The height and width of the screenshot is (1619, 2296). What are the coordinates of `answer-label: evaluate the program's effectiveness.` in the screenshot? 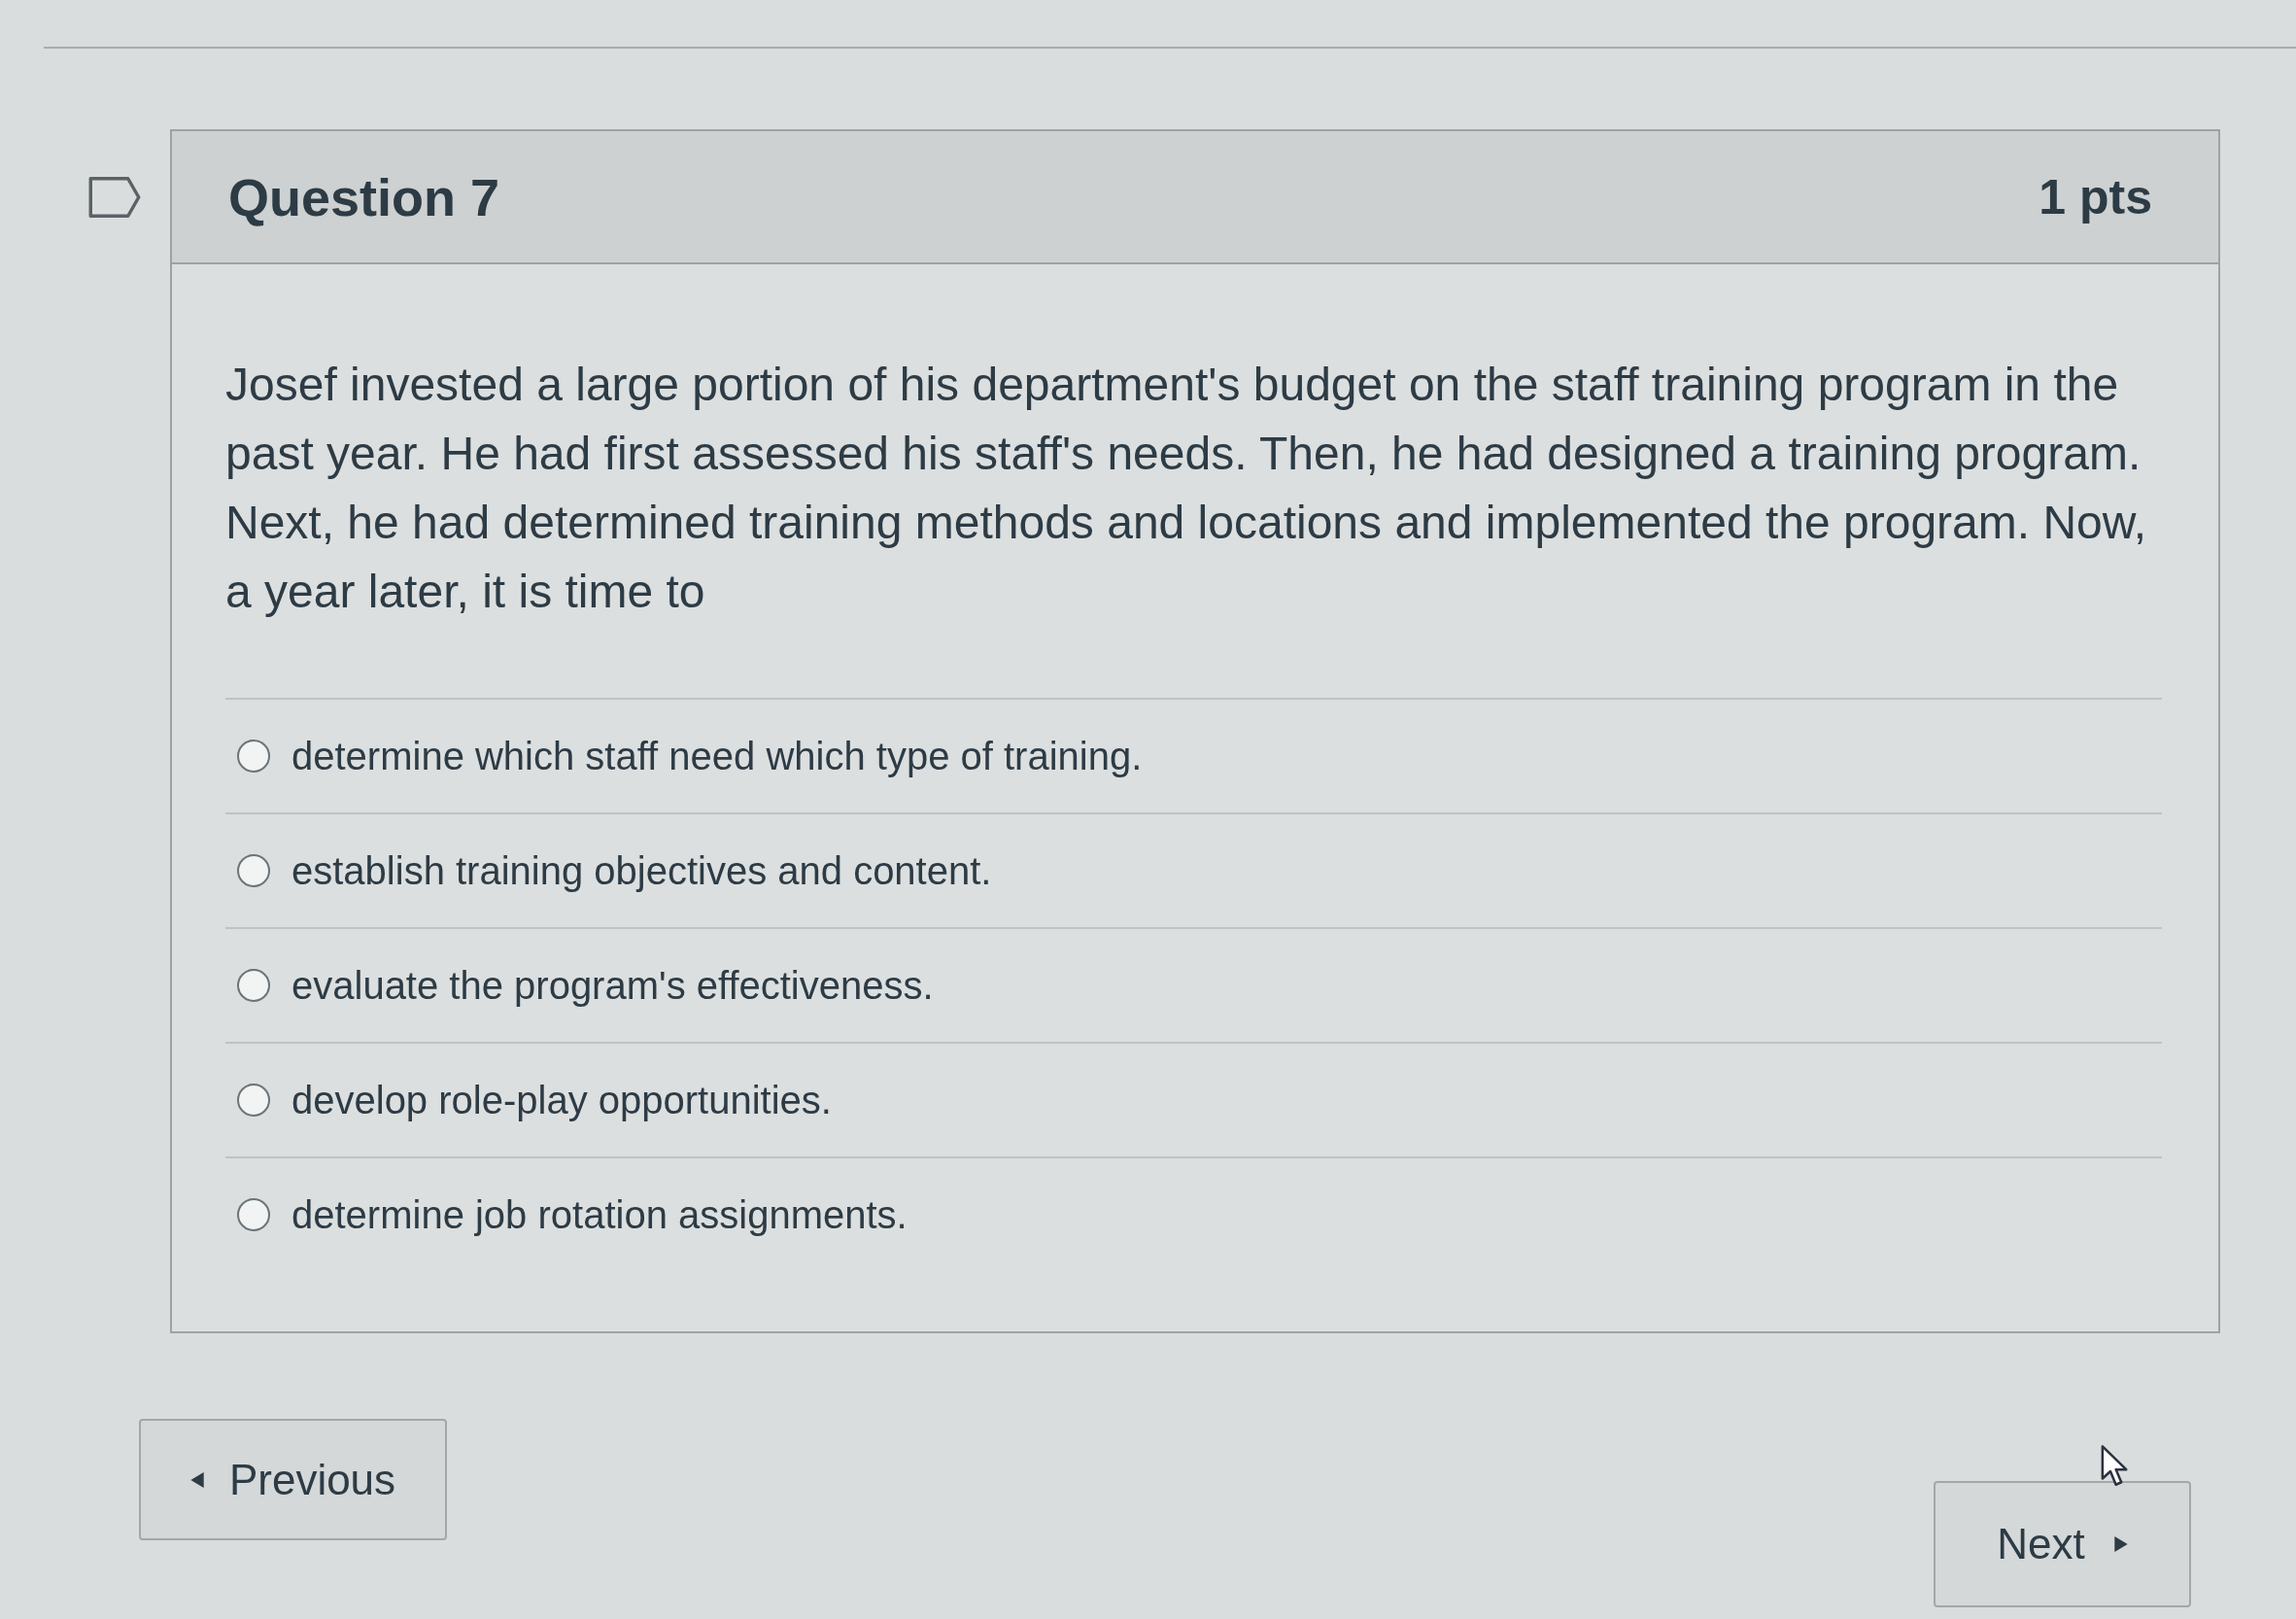 It's located at (613, 986).